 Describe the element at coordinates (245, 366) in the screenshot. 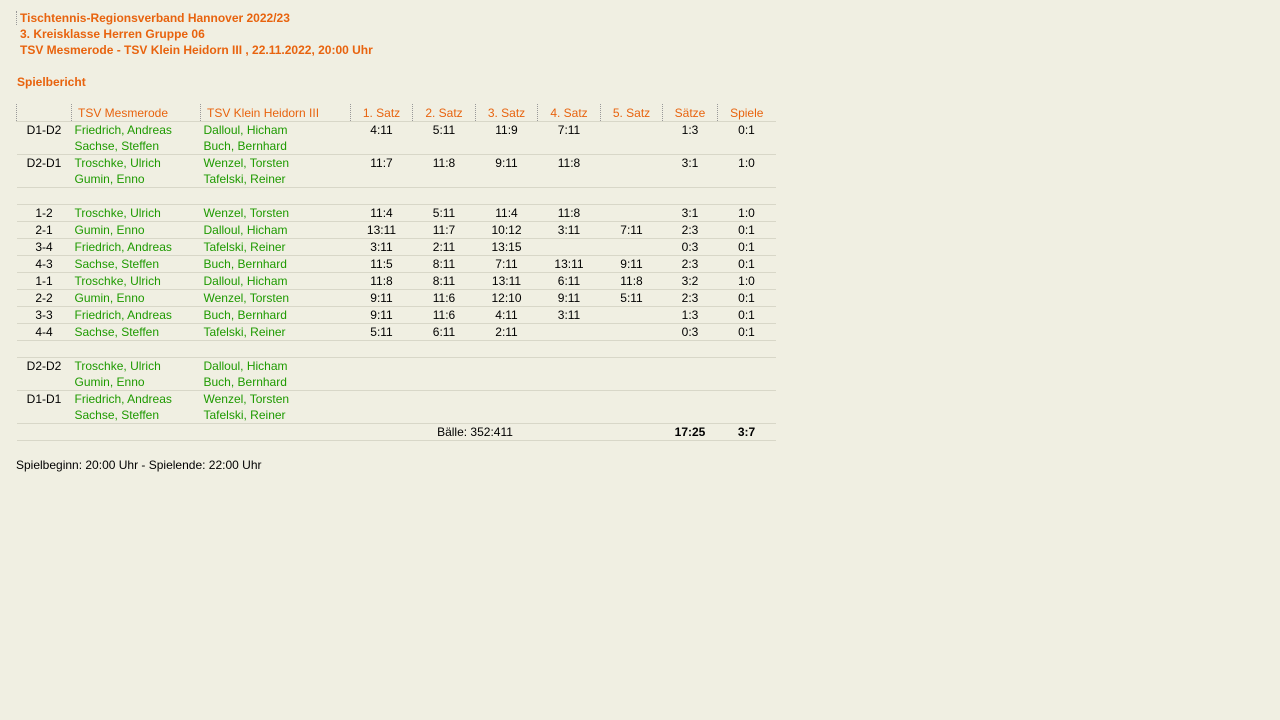

I see `away-player: Dalloul, Hicham` at that location.